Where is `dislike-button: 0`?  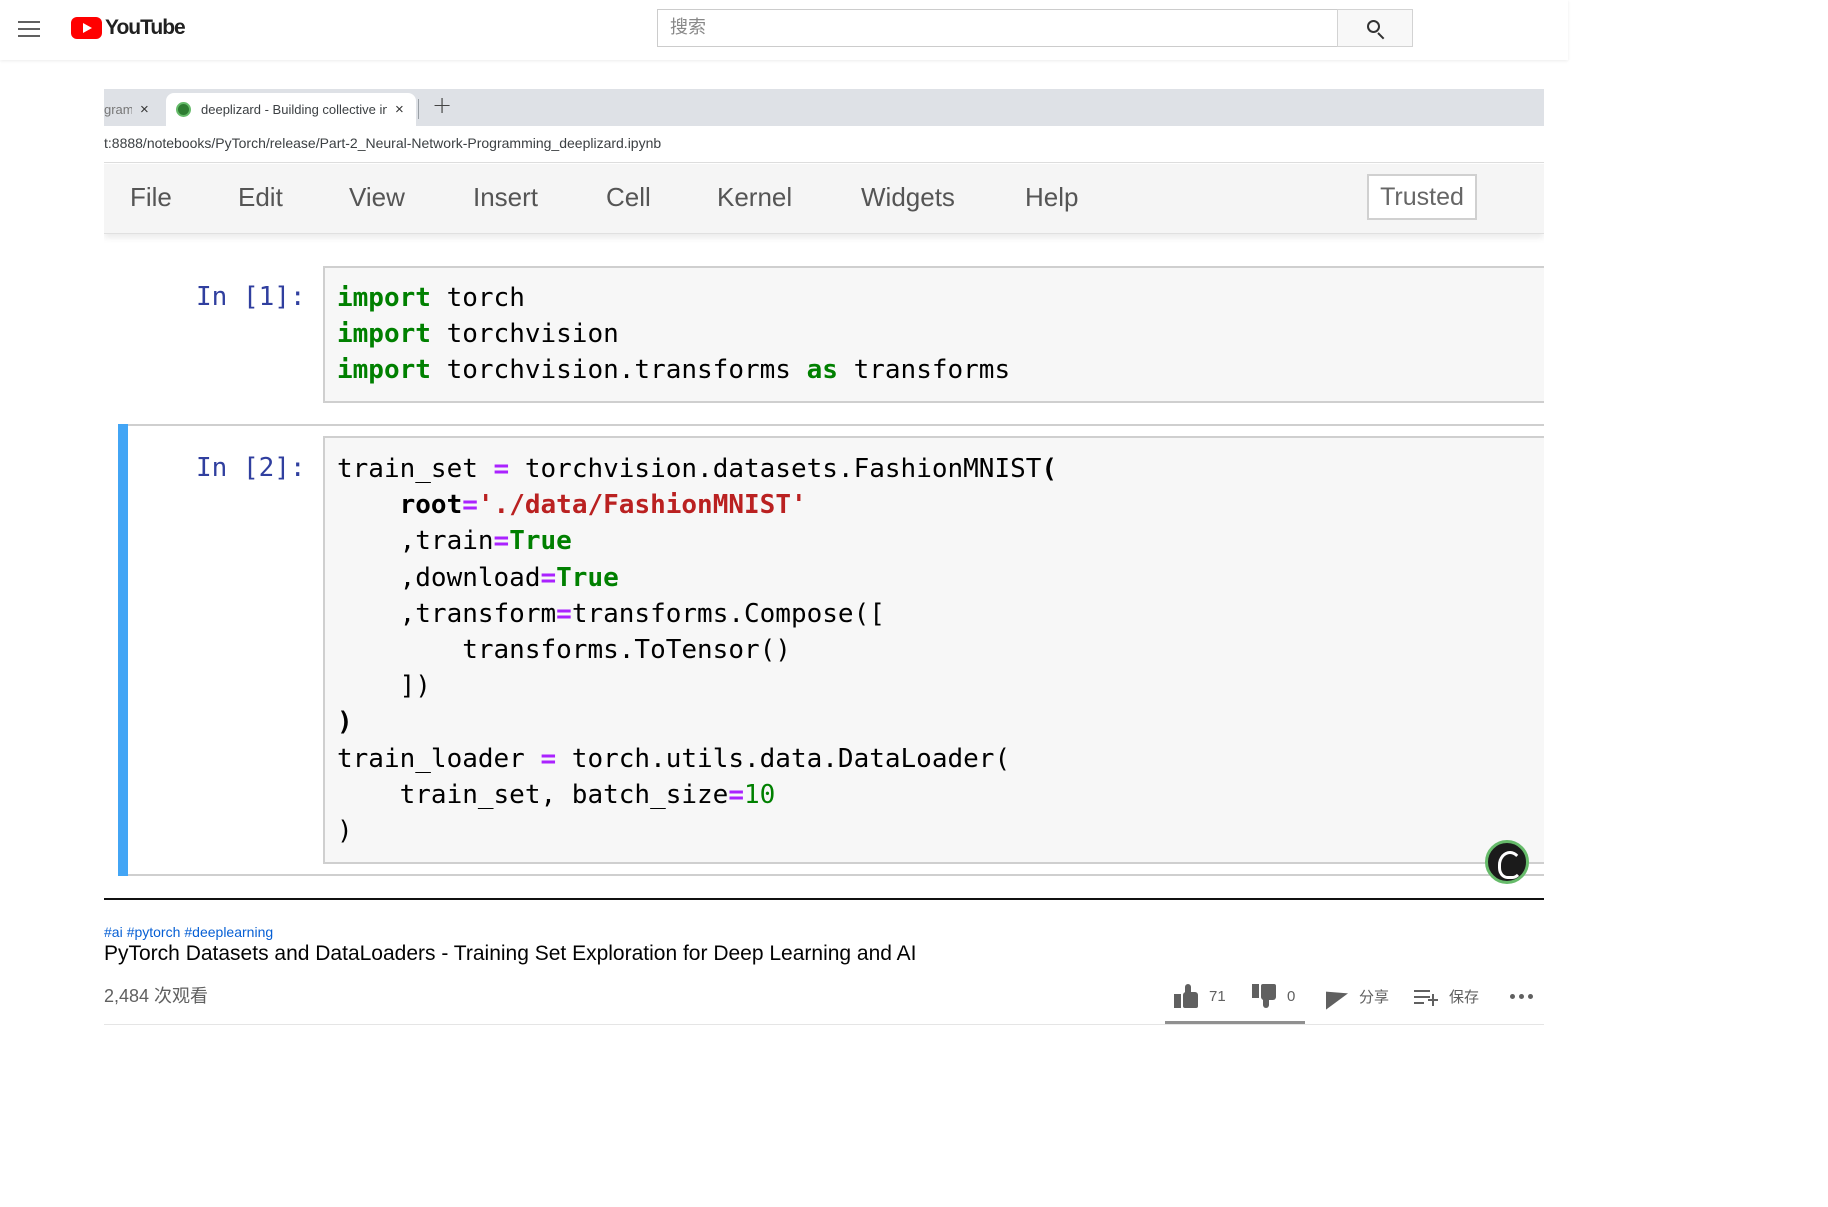 dislike-button: 0 is located at coordinates (1273, 996).